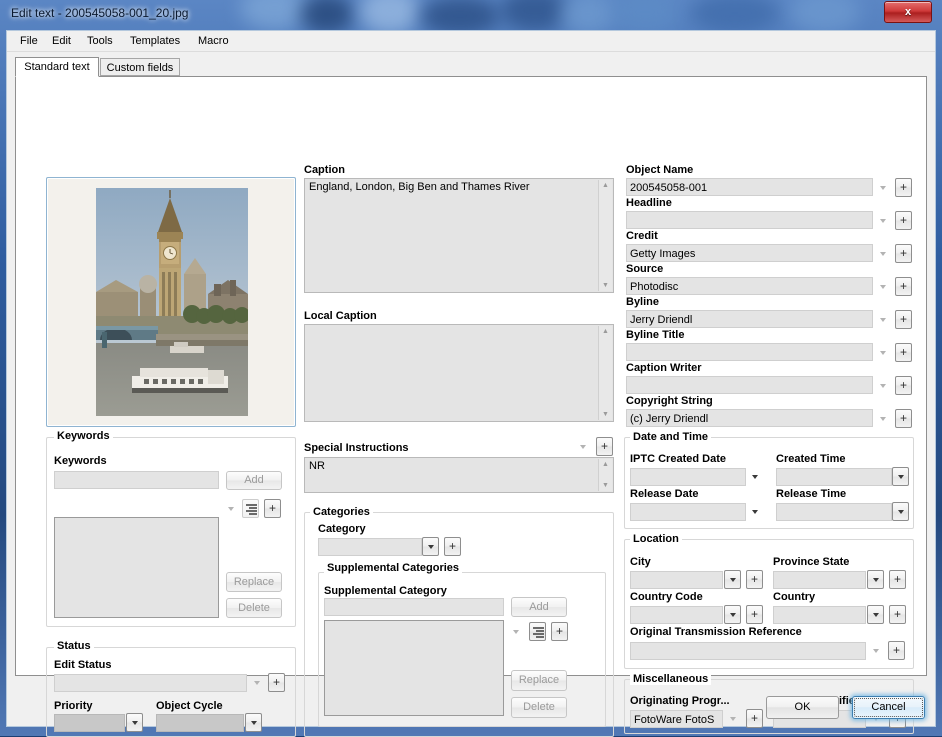  What do you see at coordinates (749, 352) in the screenshot?
I see `byline-title-input` at bounding box center [749, 352].